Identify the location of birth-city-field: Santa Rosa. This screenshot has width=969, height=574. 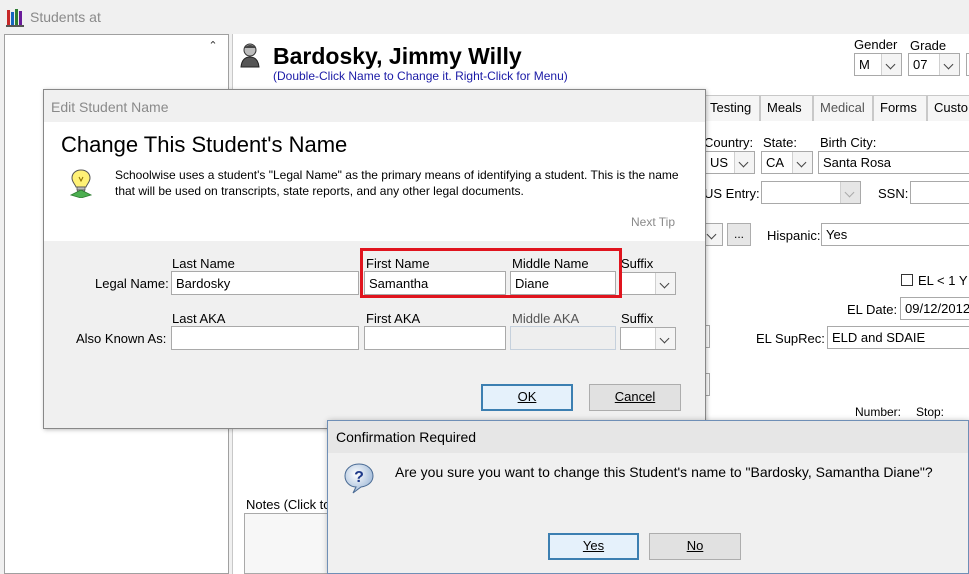
(893, 162).